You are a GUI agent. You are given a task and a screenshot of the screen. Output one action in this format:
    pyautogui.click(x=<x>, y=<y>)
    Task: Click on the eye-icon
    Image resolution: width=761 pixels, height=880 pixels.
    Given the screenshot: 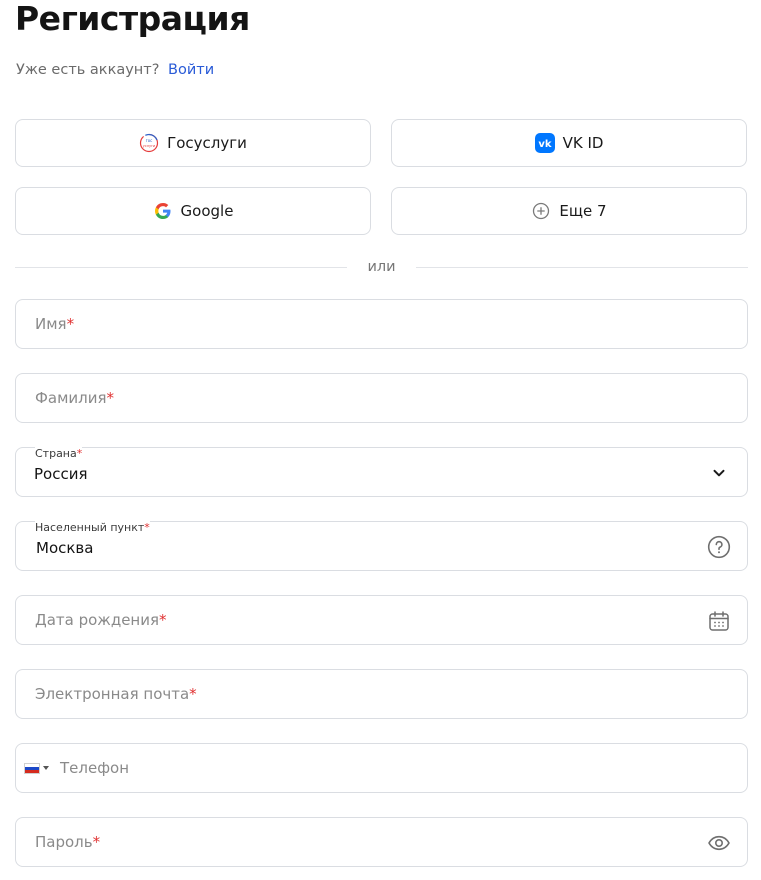 What is the action you would take?
    pyautogui.click(x=719, y=843)
    